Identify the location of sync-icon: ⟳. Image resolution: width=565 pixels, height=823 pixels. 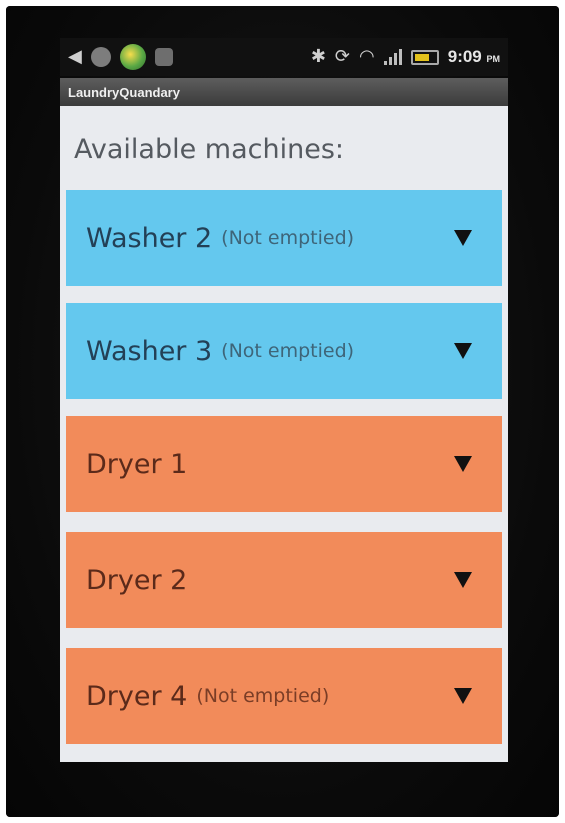
(342, 56).